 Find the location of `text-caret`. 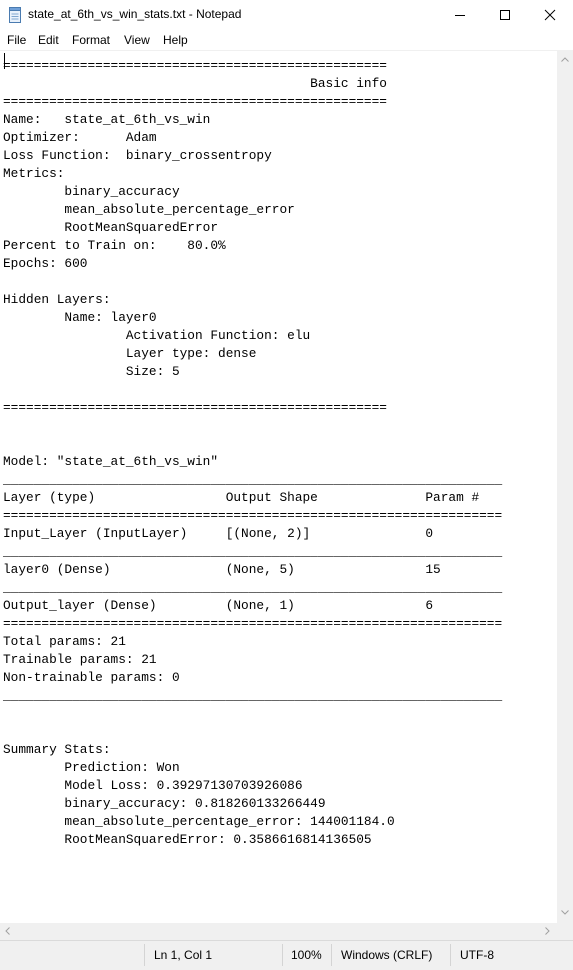

text-caret is located at coordinates (4, 61).